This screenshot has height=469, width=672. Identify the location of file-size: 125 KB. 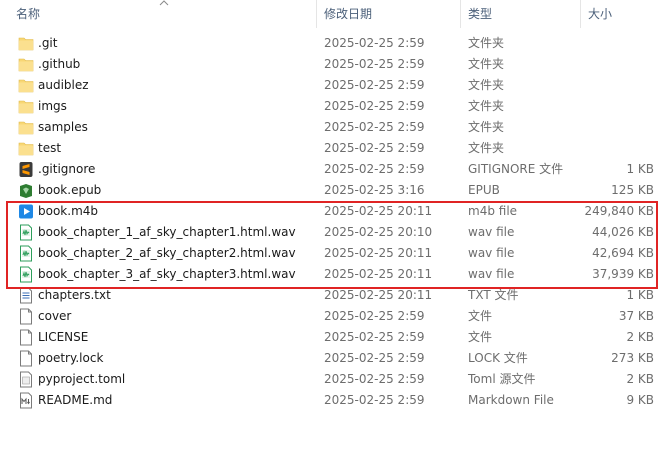
(632, 190).